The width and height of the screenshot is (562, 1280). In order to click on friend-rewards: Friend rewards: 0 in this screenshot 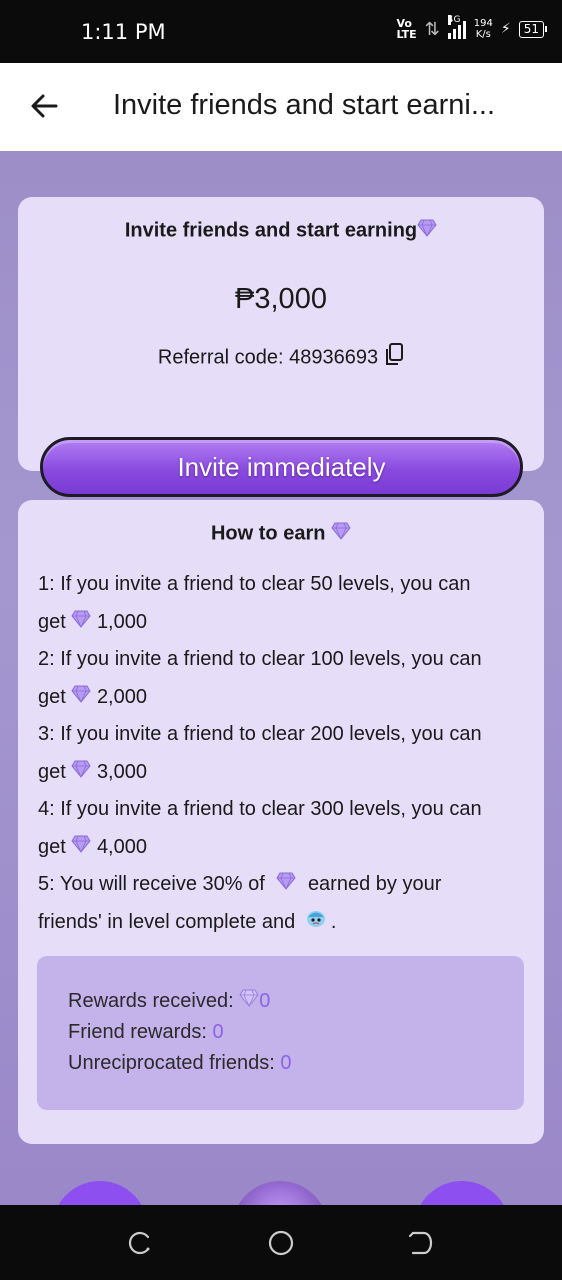, I will do `click(146, 1032)`.